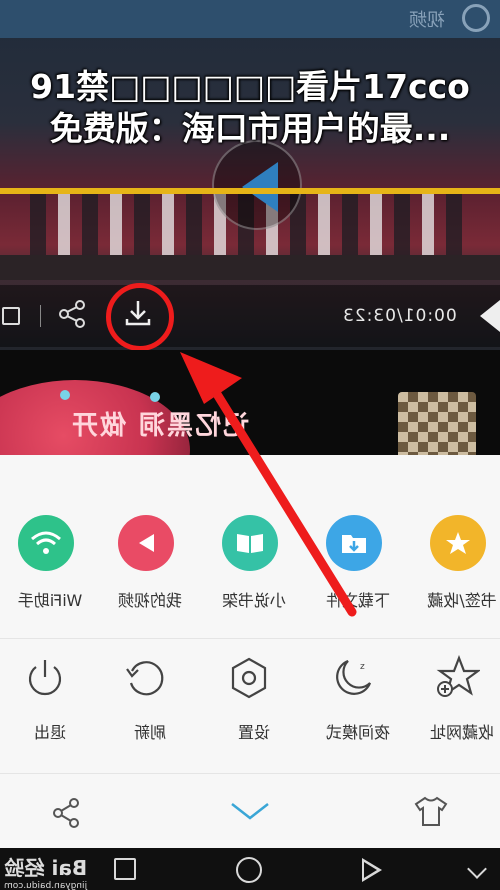  I want to click on overlay-text: 记忆黑洞 做开, so click(160, 426).